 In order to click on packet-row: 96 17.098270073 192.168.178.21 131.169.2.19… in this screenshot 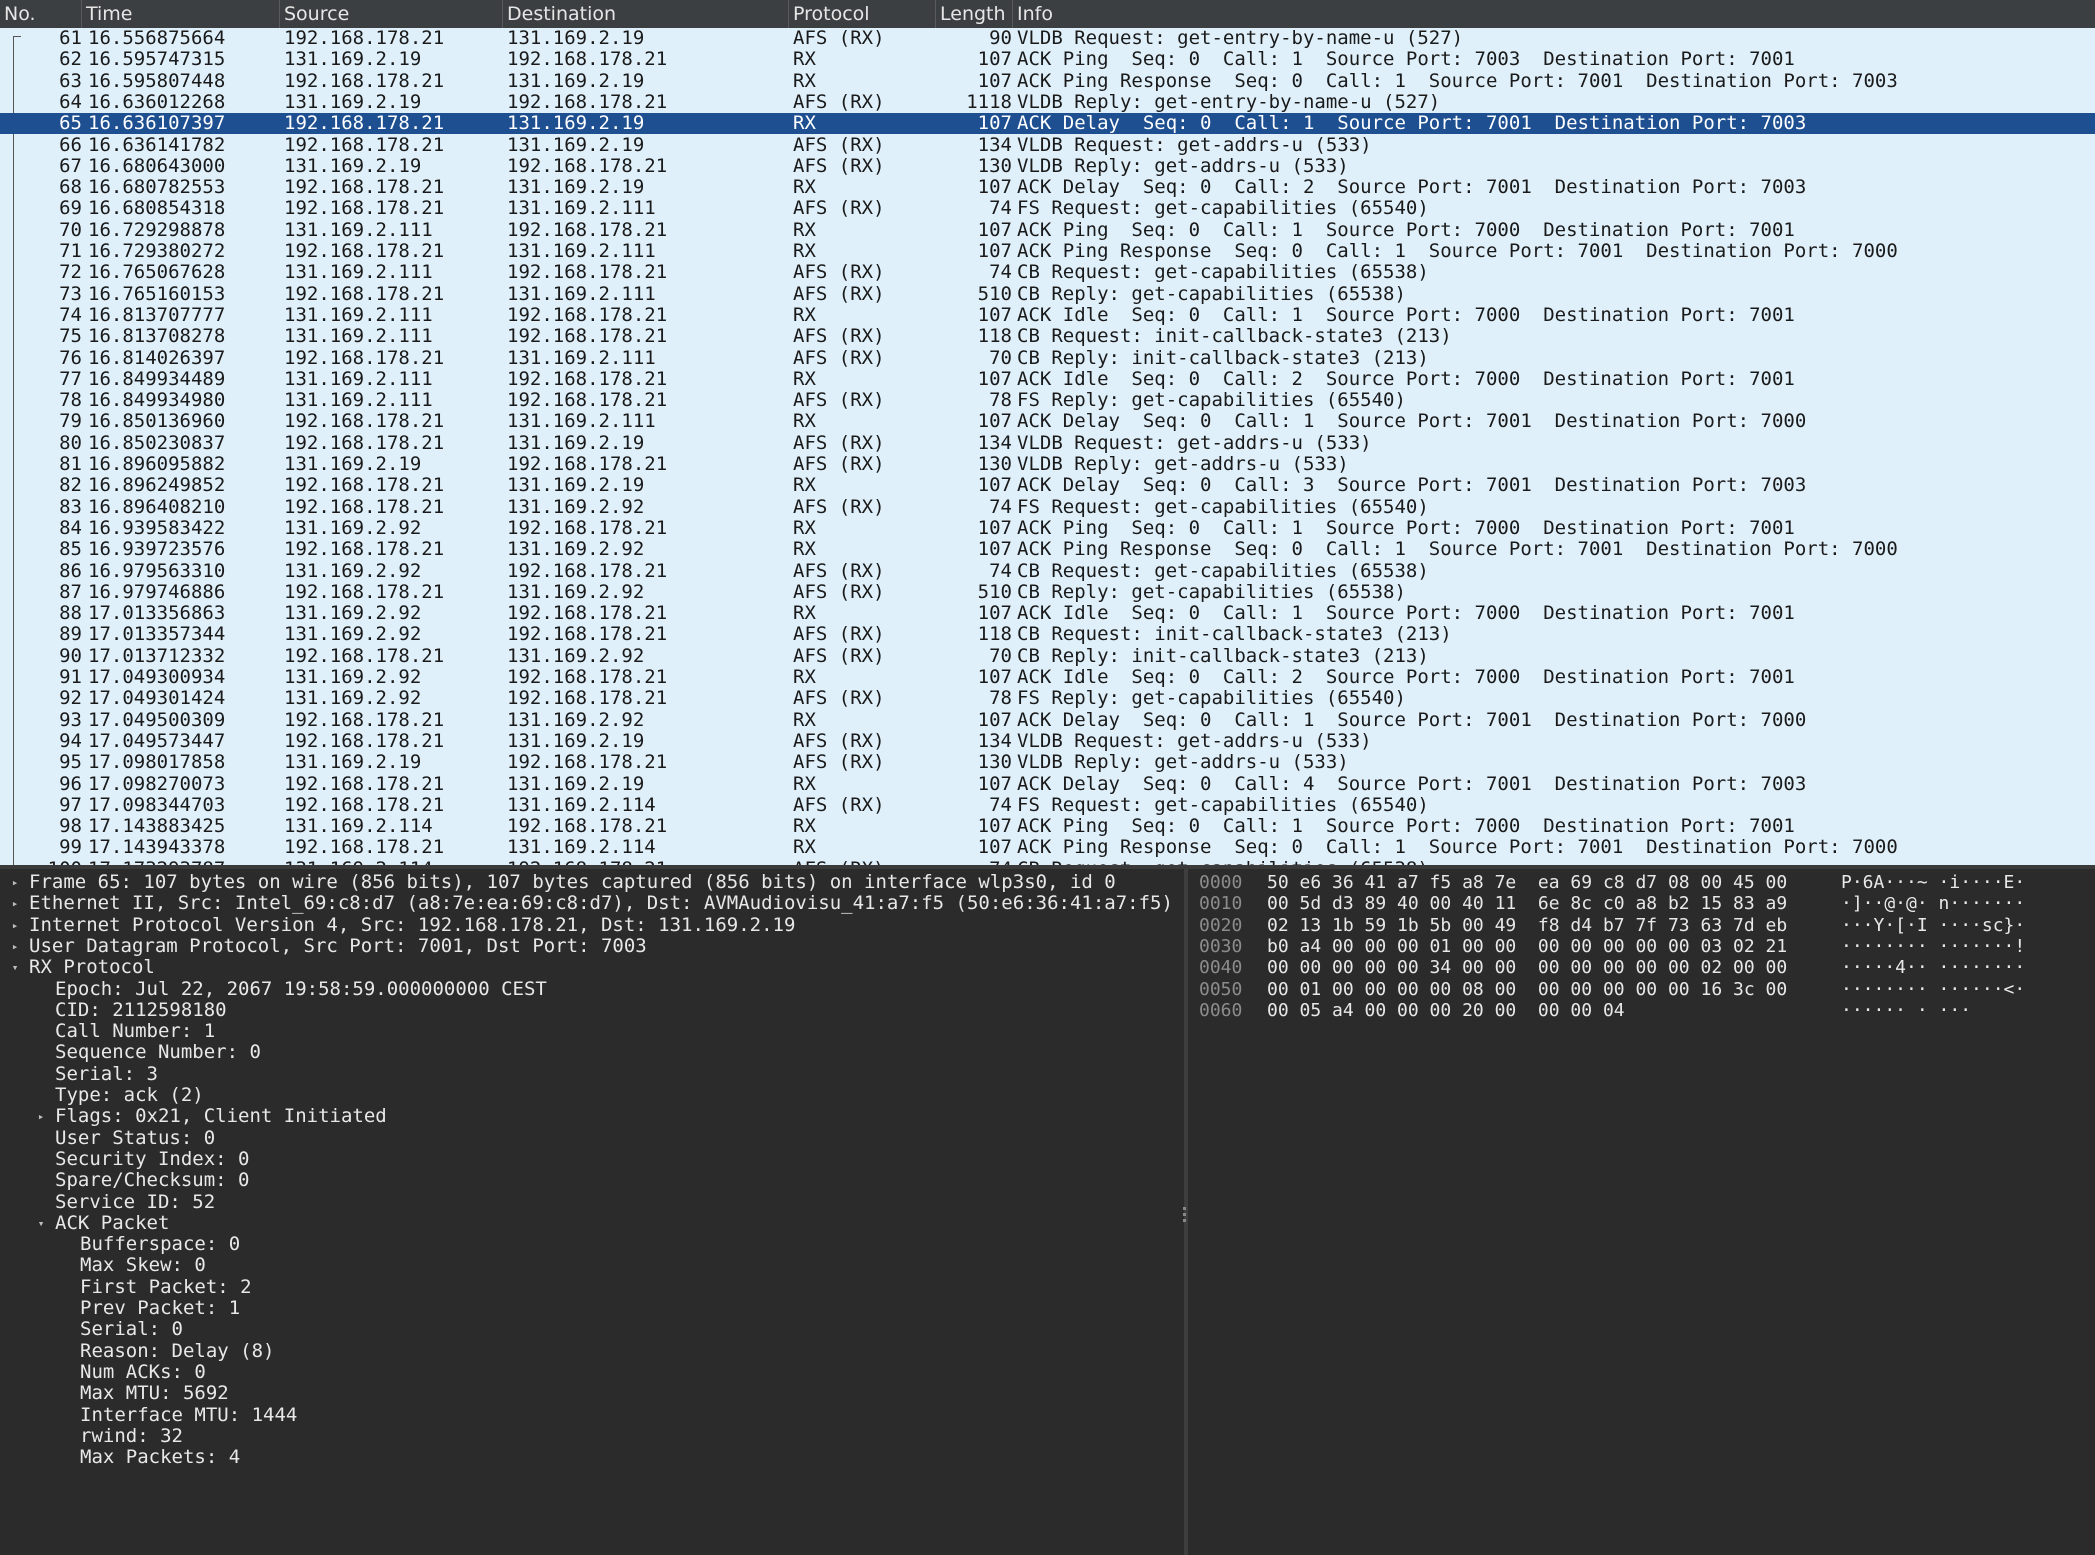, I will do `click(1047, 784)`.